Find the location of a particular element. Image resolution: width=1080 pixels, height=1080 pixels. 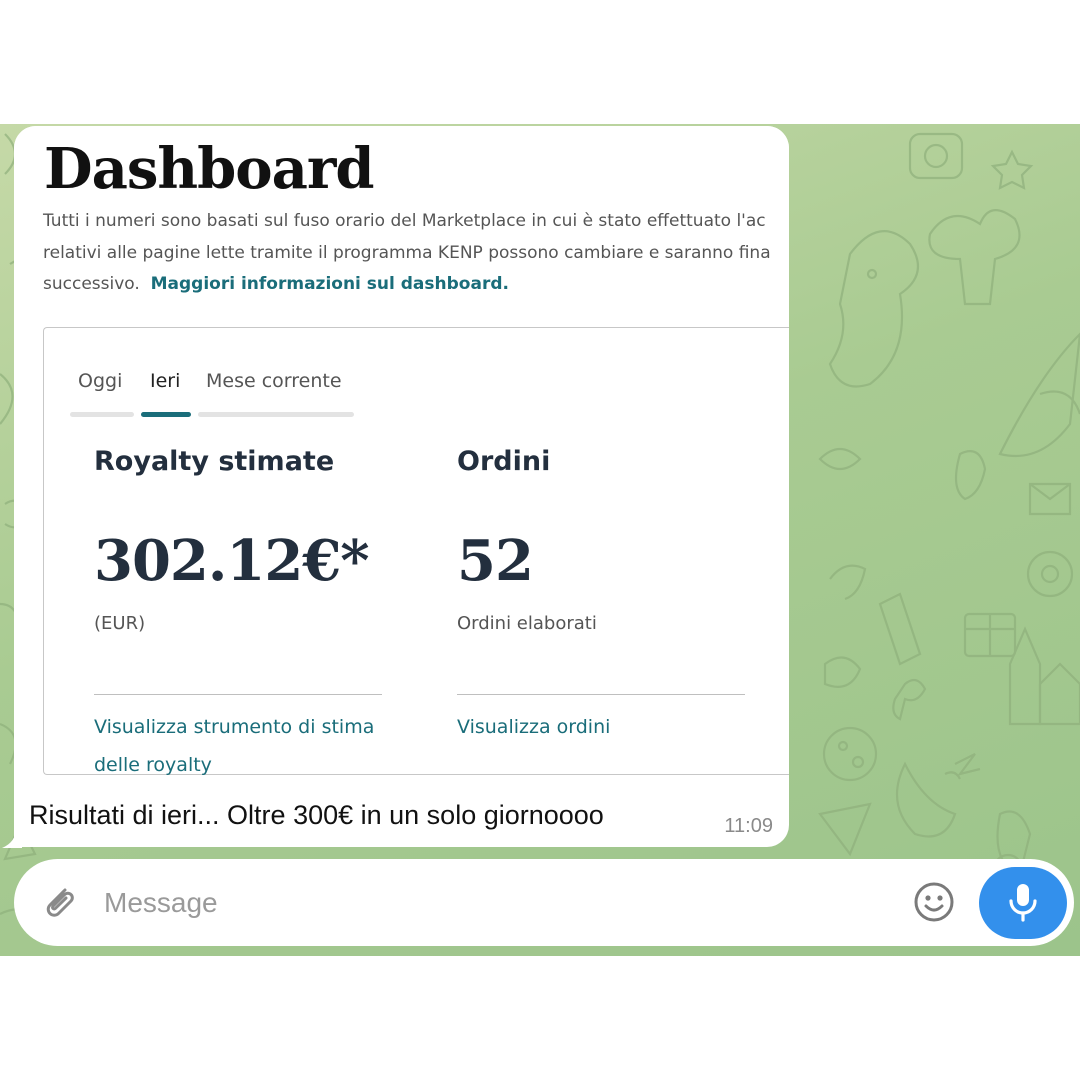

tab-underline-ieri is located at coordinates (166, 414).